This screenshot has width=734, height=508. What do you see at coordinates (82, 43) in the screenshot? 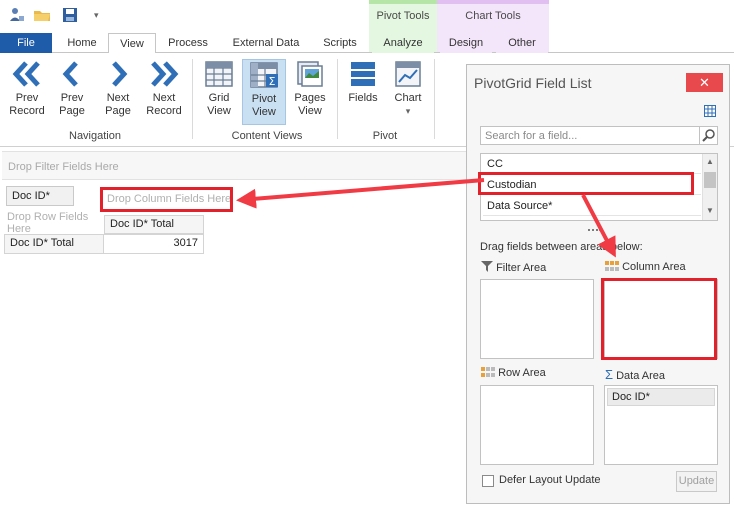
I see `tab-home: Home` at bounding box center [82, 43].